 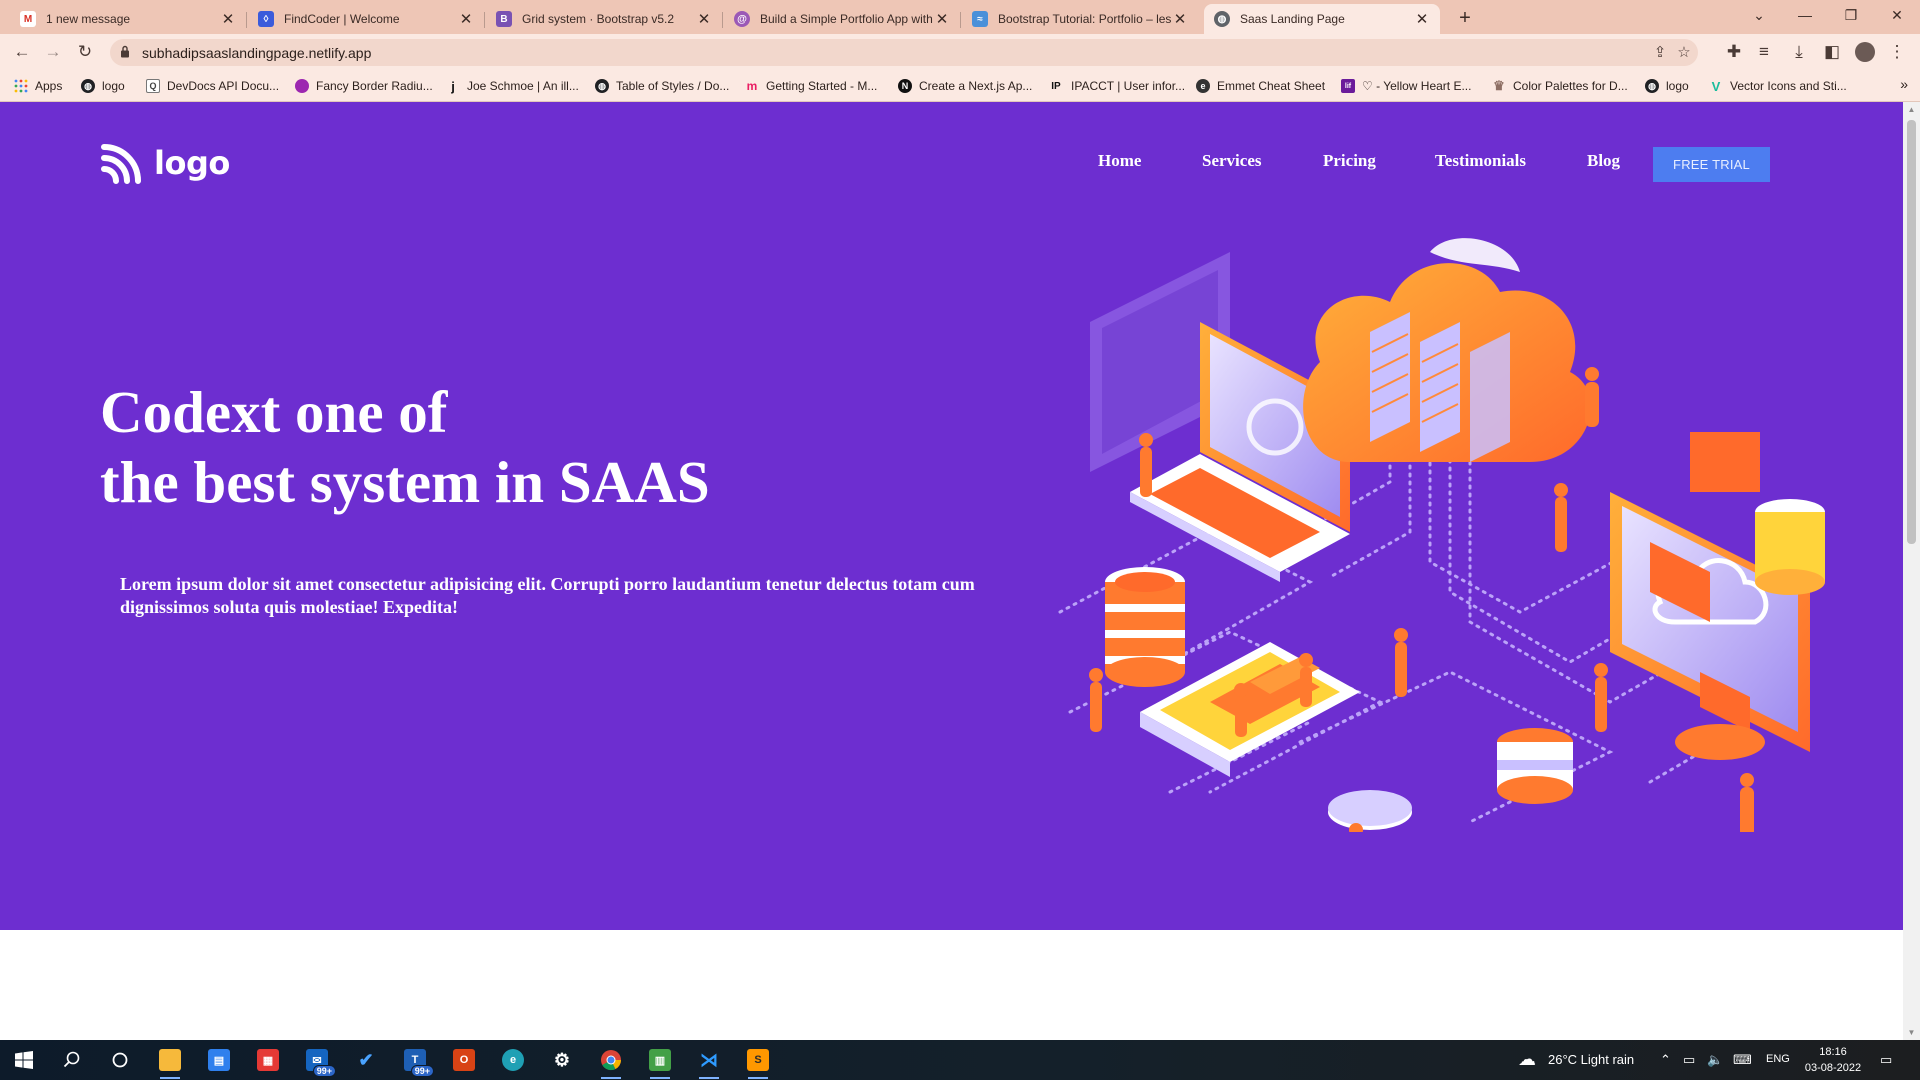 I want to click on bookmark-apps: Apps, so click(x=38, y=86).